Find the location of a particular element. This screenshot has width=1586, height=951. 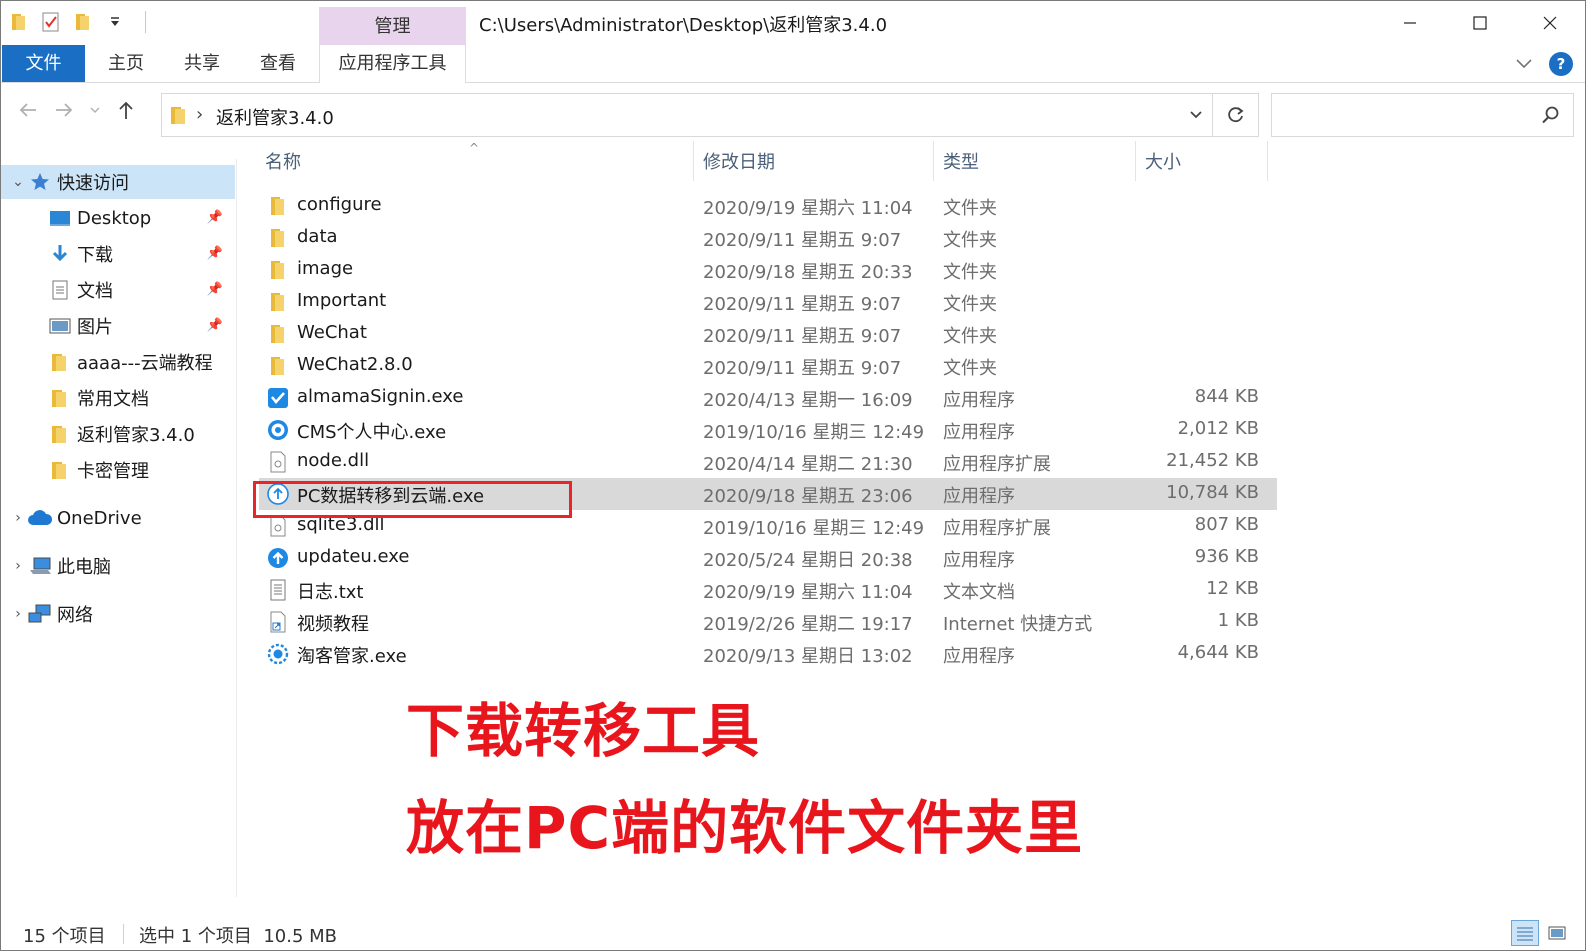

search-box is located at coordinates (1422, 115).